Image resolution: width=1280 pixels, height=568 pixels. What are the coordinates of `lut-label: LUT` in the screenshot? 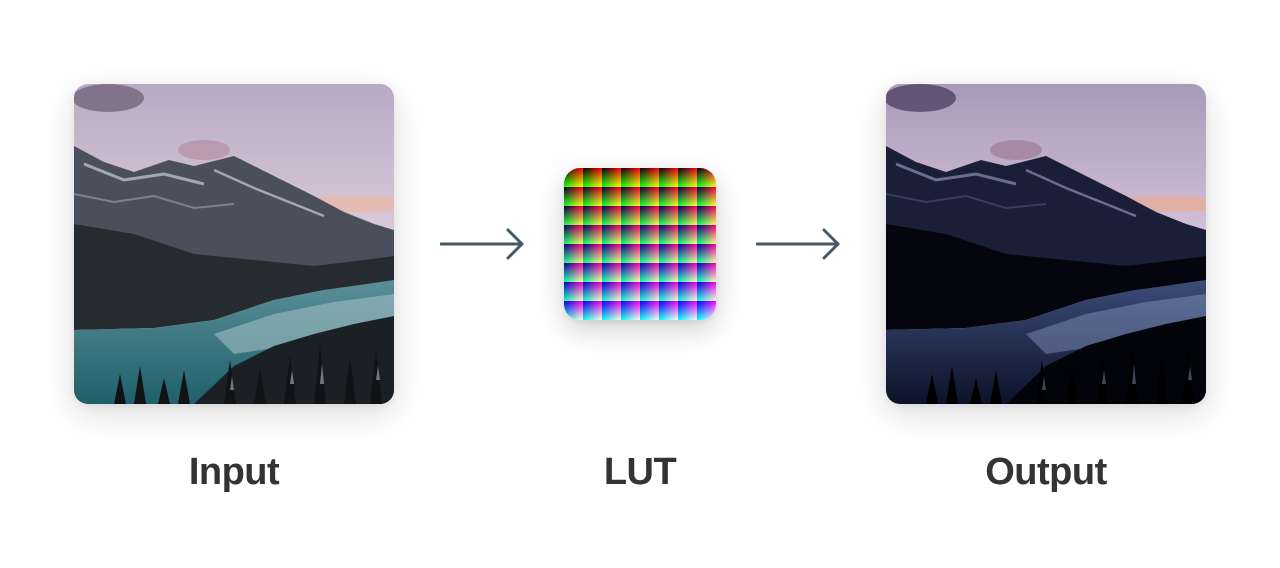 It's located at (640, 472).